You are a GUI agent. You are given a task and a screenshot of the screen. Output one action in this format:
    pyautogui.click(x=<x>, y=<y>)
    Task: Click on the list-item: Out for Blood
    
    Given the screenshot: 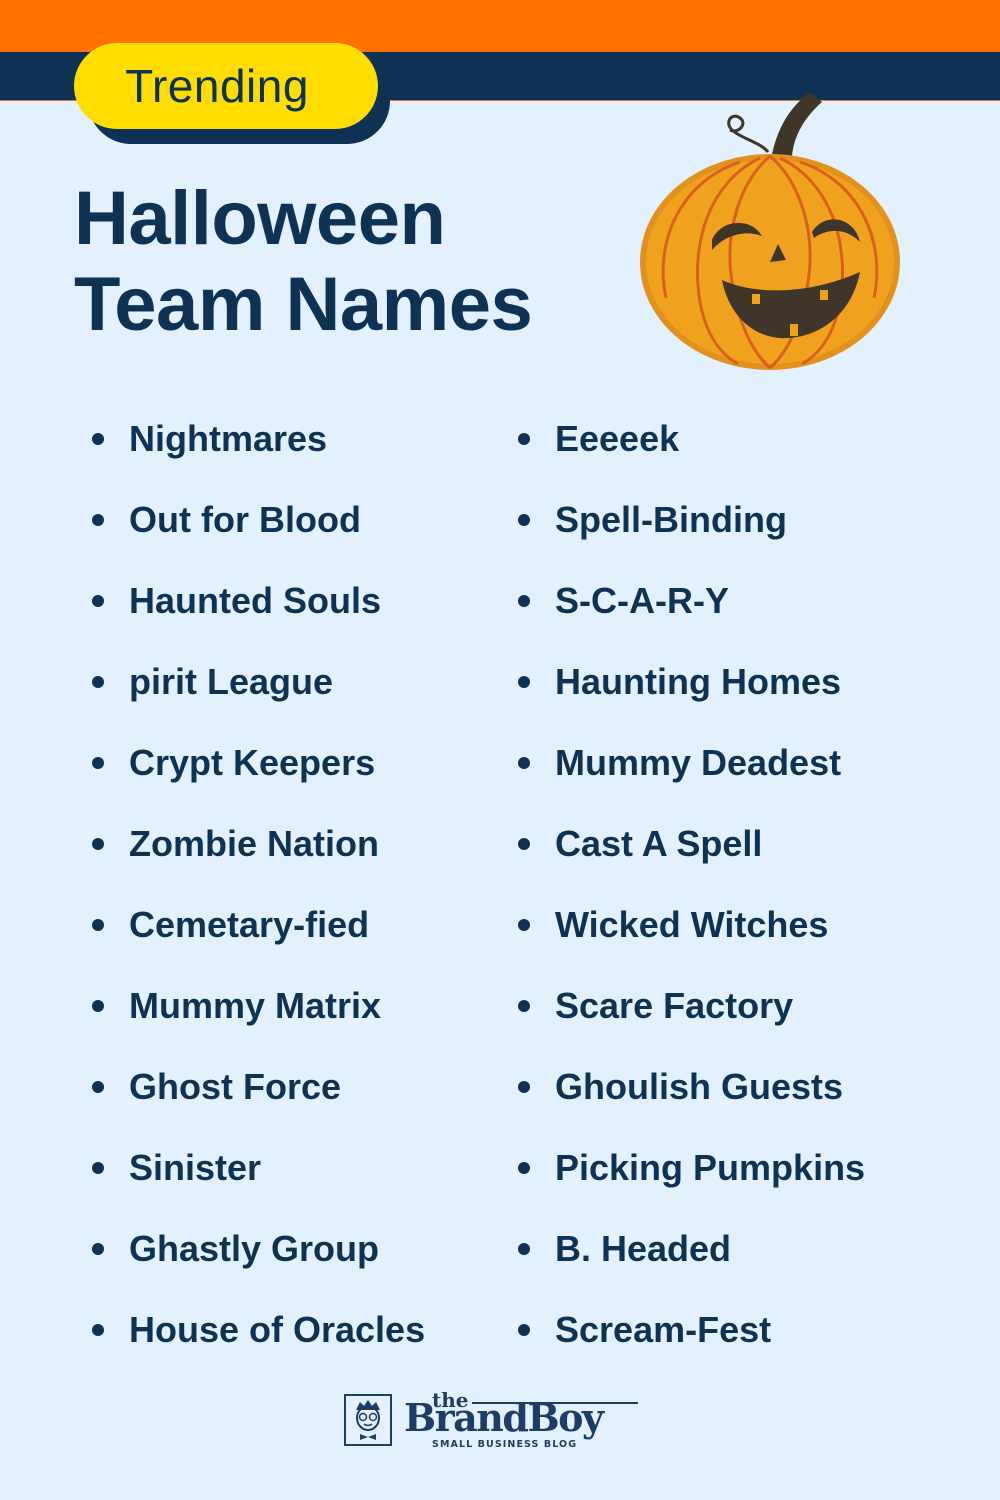 What is the action you would take?
    pyautogui.click(x=258, y=533)
    